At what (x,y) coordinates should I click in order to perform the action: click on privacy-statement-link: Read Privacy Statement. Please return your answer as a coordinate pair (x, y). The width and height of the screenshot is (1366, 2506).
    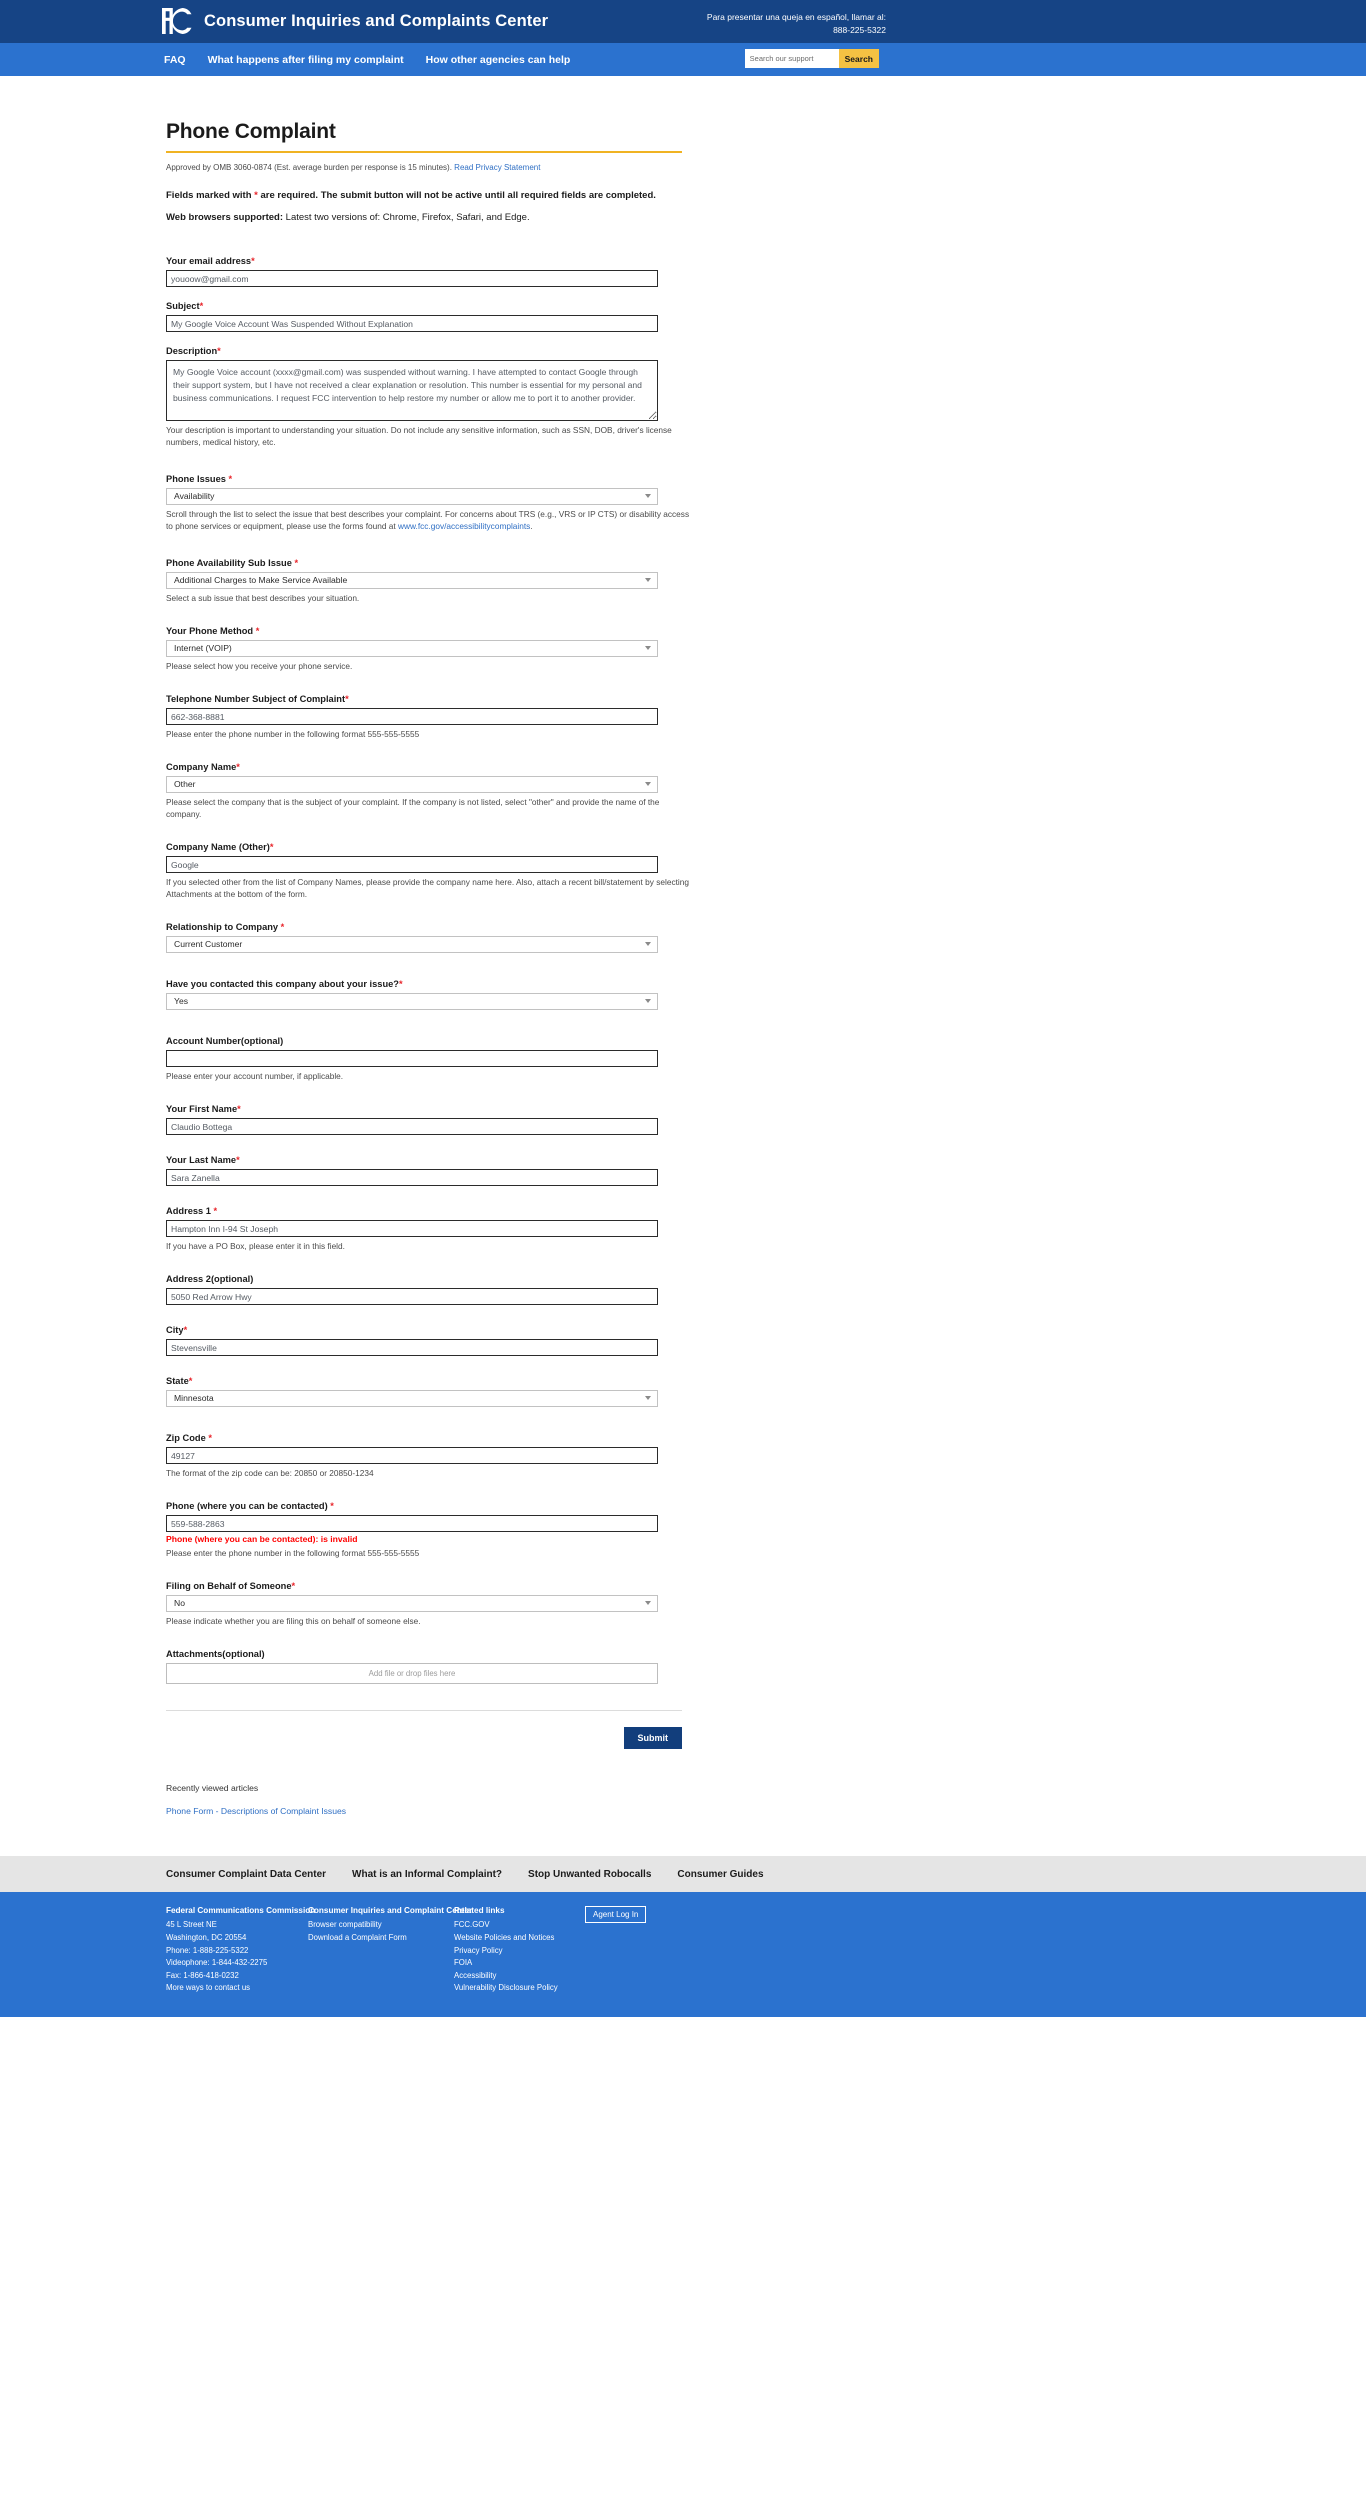
    Looking at the image, I should click on (497, 167).